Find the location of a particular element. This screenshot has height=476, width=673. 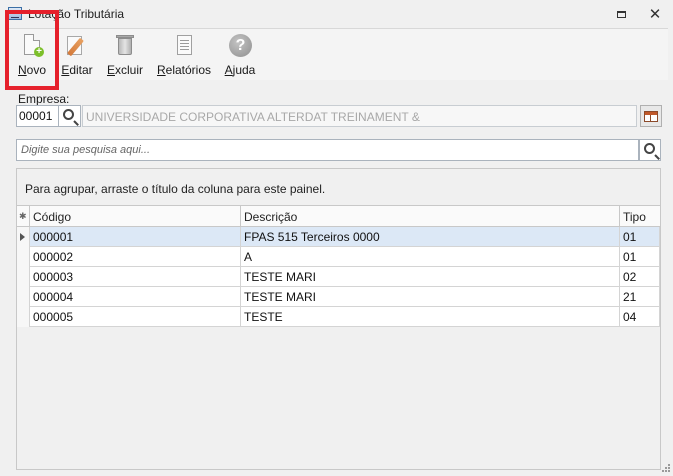

table-row: 000005 TESTE 04 is located at coordinates (338, 317).